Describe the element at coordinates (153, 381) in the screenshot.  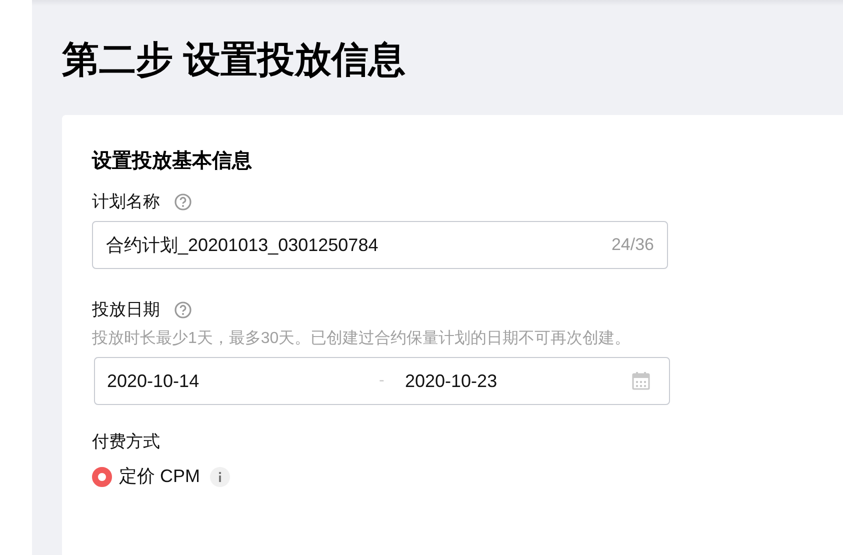
I see `start-date: 2020-10-14` at that location.